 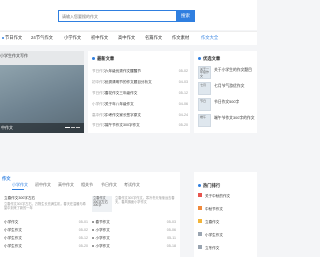 I want to click on hot-item-title: 中秋节作文, so click(x=214, y=209).